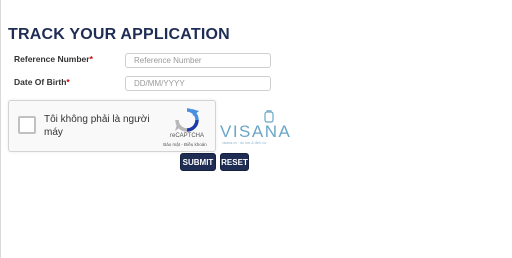  What do you see at coordinates (234, 162) in the screenshot?
I see `reset-button: RESET` at bounding box center [234, 162].